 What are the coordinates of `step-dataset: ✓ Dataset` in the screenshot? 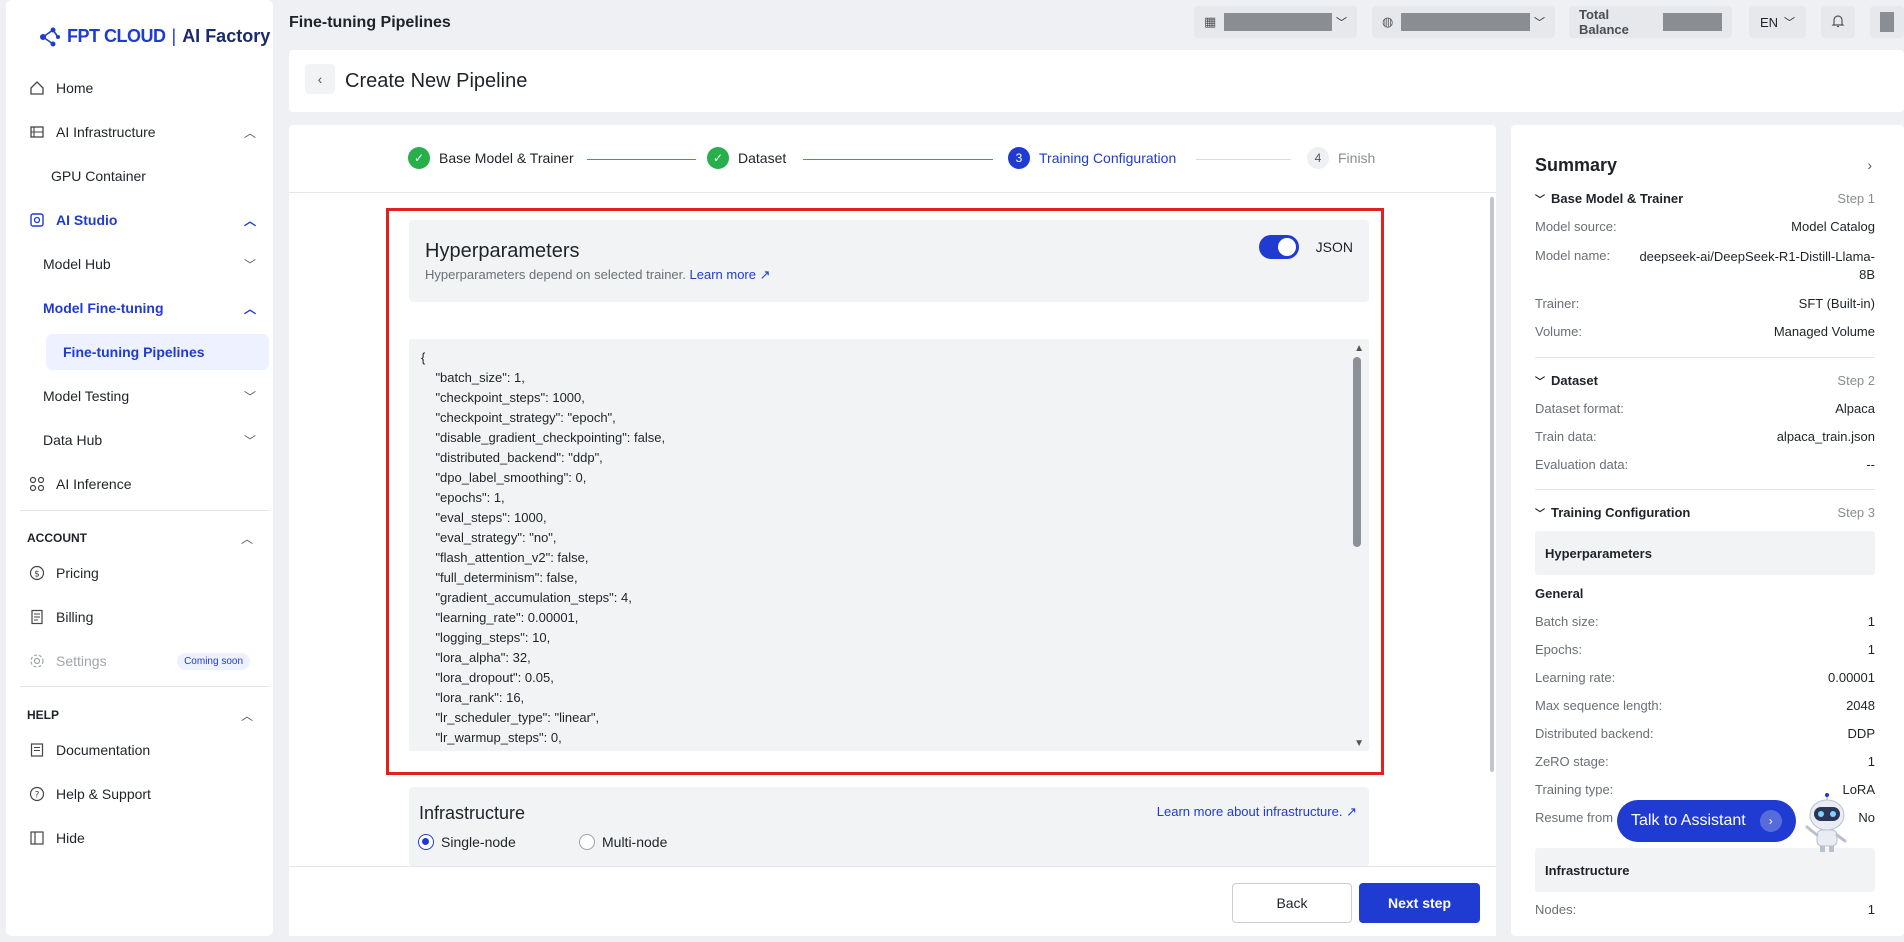 It's located at (746, 158).